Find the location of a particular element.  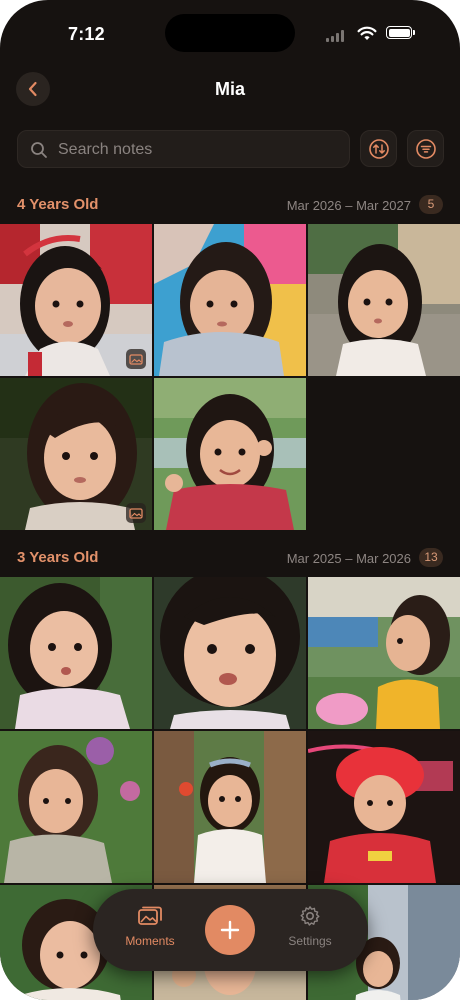

section-count-badge: 5 is located at coordinates (431, 204).